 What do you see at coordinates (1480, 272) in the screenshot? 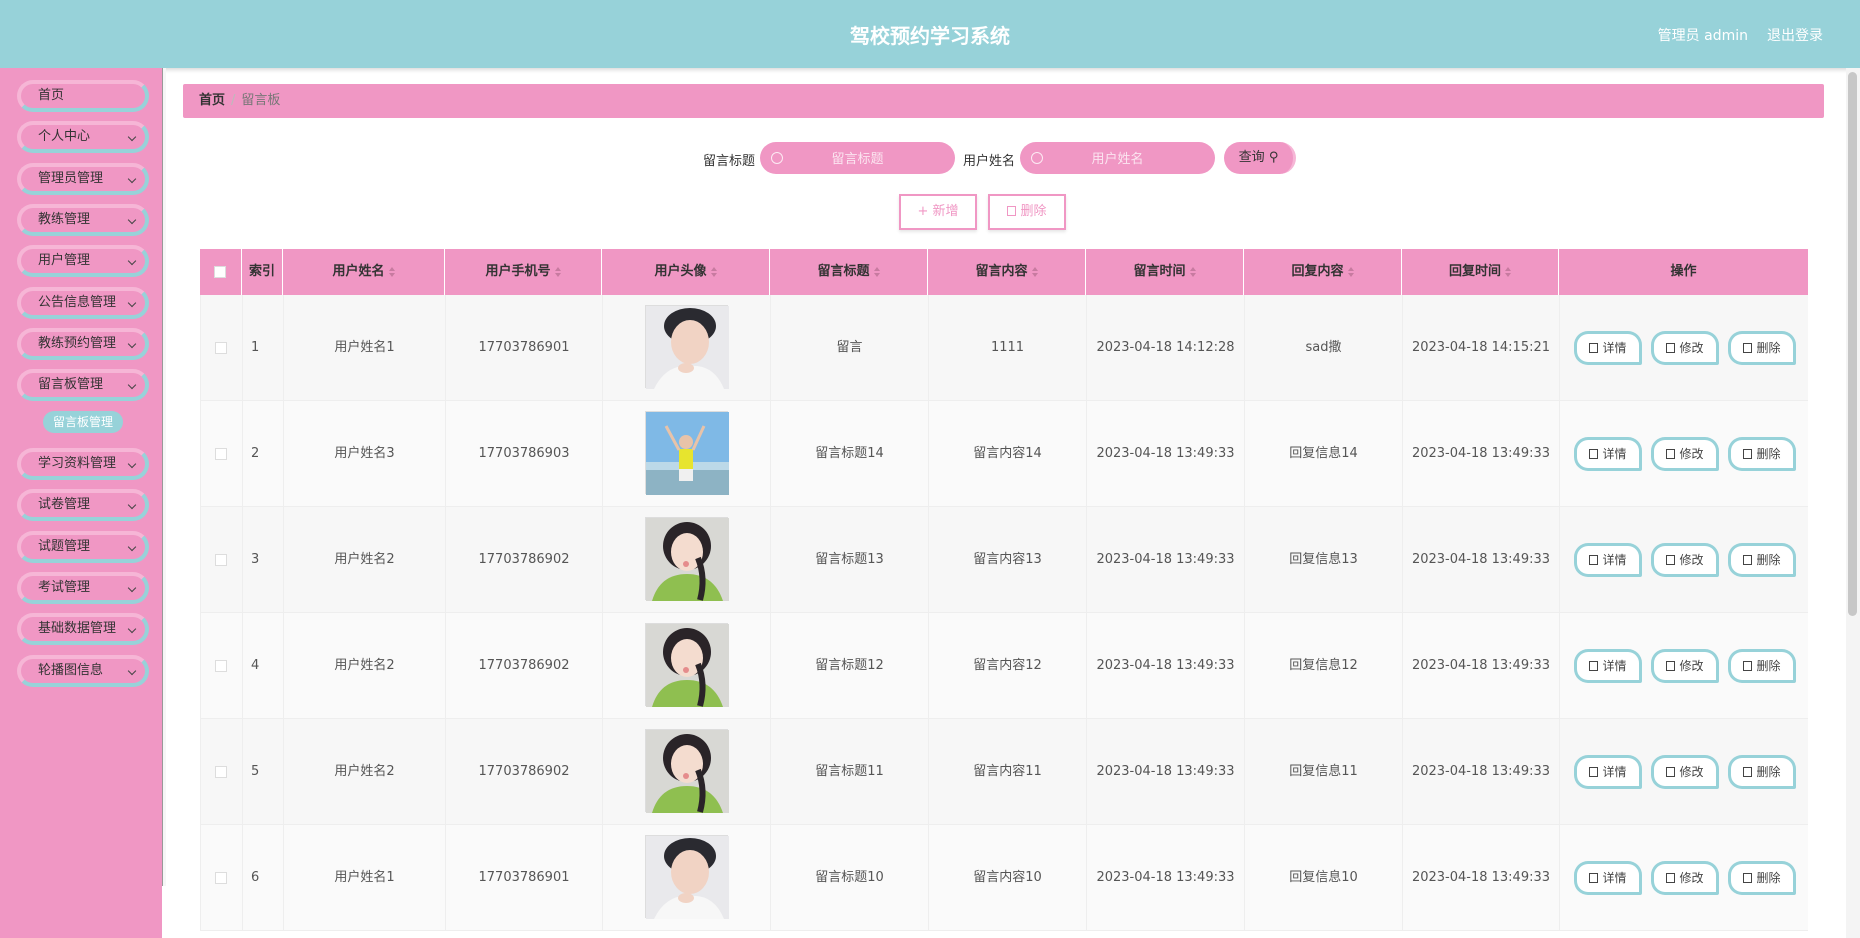
I see `col-header-reply-time: 回复时间` at bounding box center [1480, 272].